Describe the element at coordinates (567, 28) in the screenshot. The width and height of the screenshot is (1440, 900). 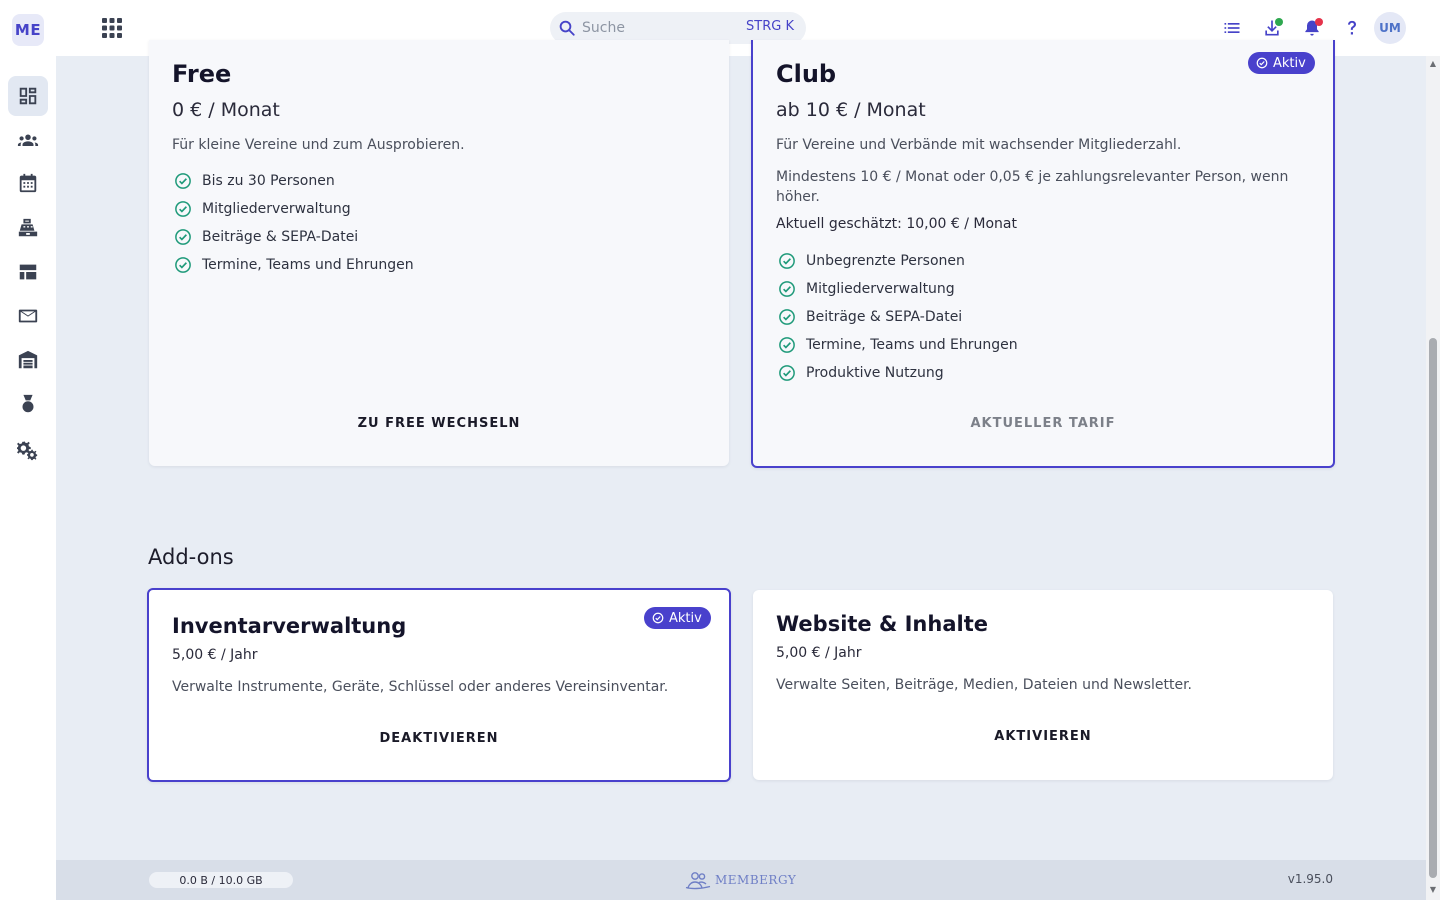
I see `search-icon` at that location.